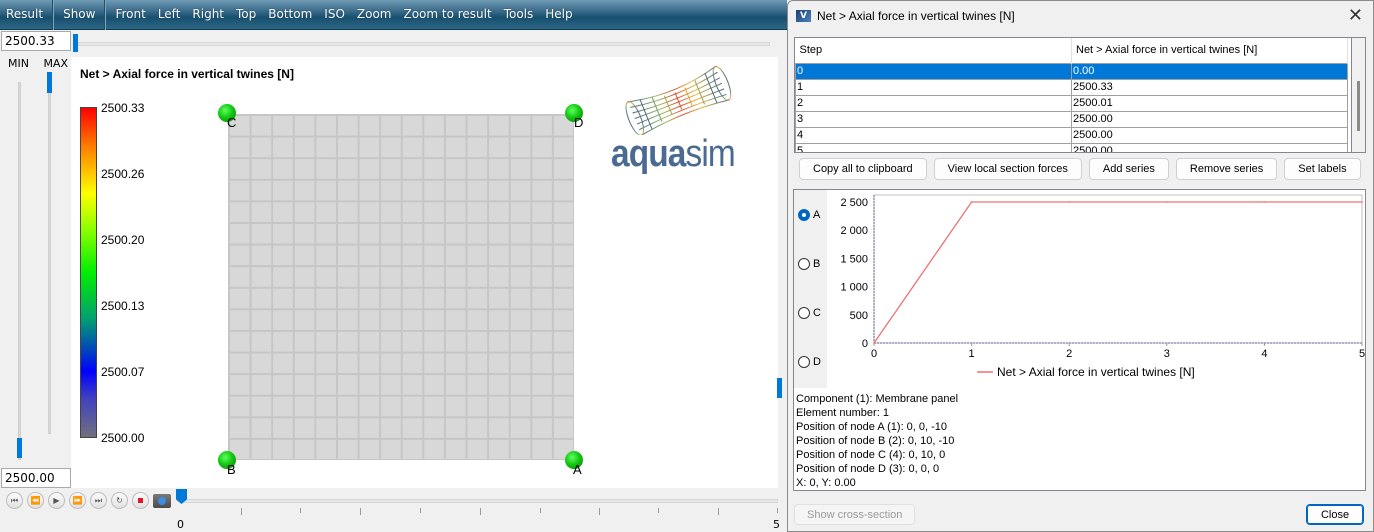  I want to click on info-line: Element number: 1, so click(842, 413).